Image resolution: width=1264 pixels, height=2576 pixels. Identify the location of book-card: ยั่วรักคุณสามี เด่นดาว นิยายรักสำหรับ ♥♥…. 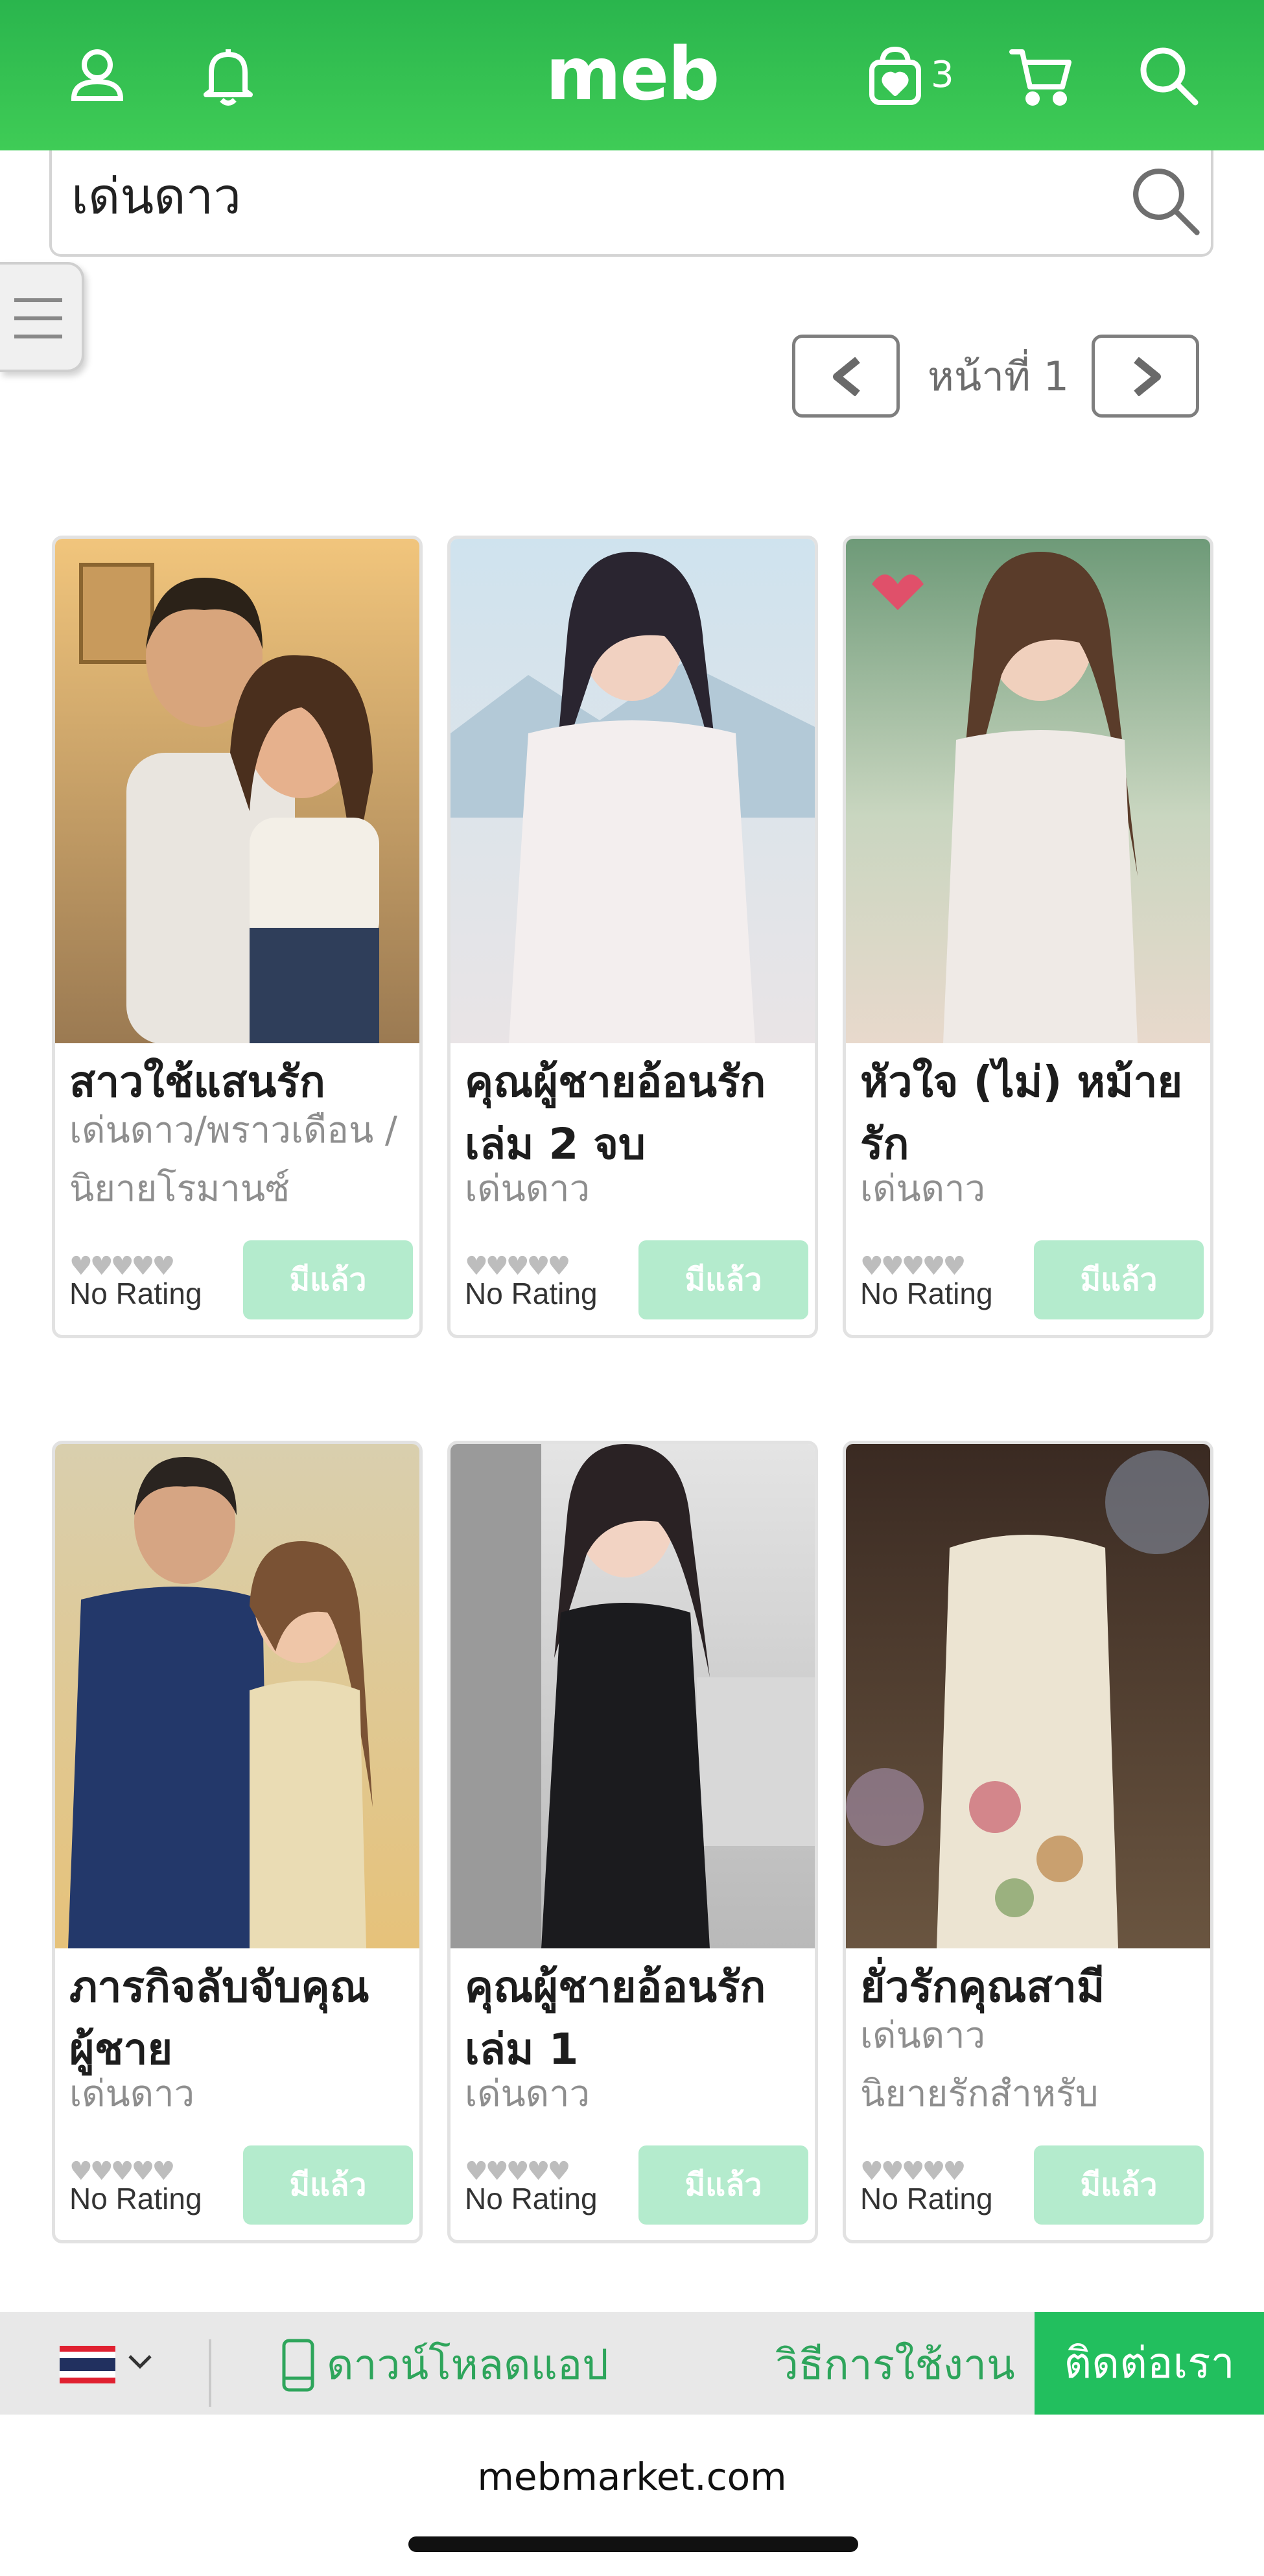
(1028, 1842).